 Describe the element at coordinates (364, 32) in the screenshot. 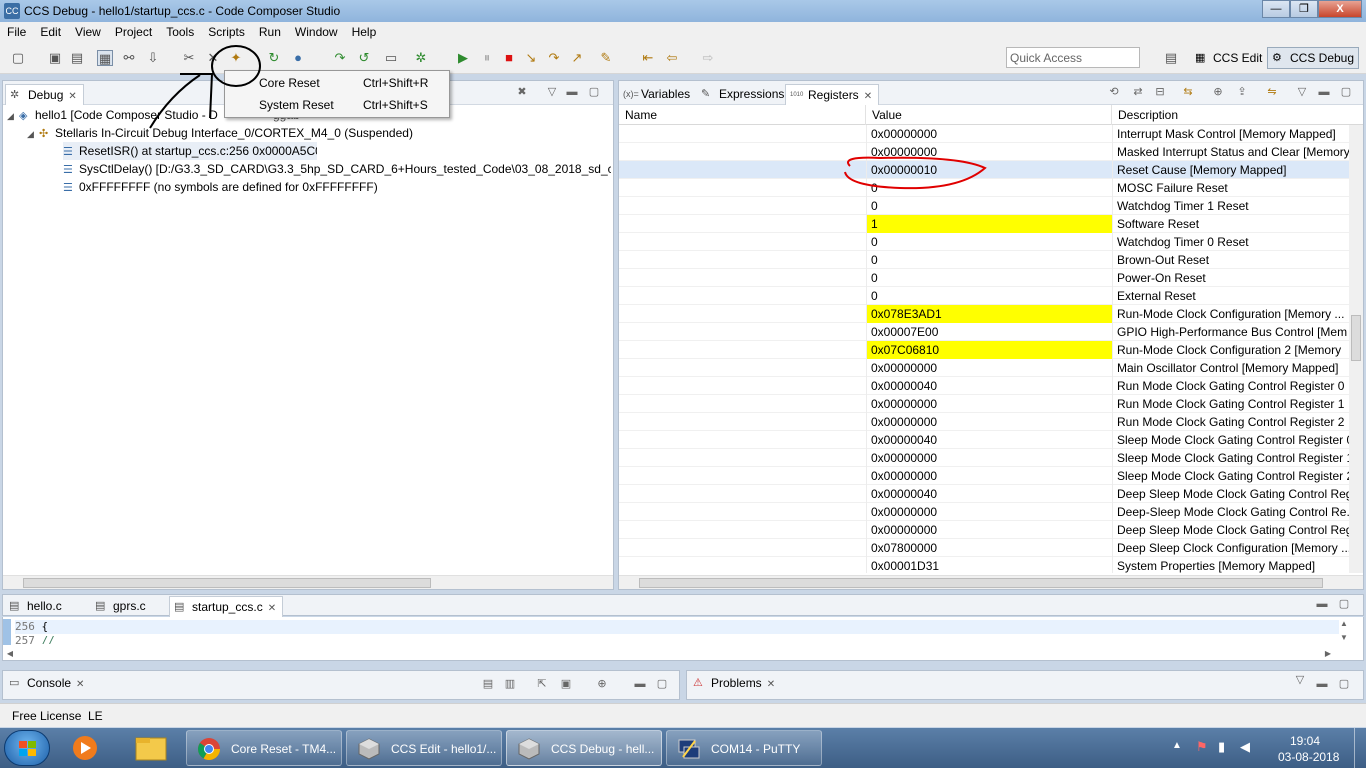

I see `menu-help: Help` at that location.